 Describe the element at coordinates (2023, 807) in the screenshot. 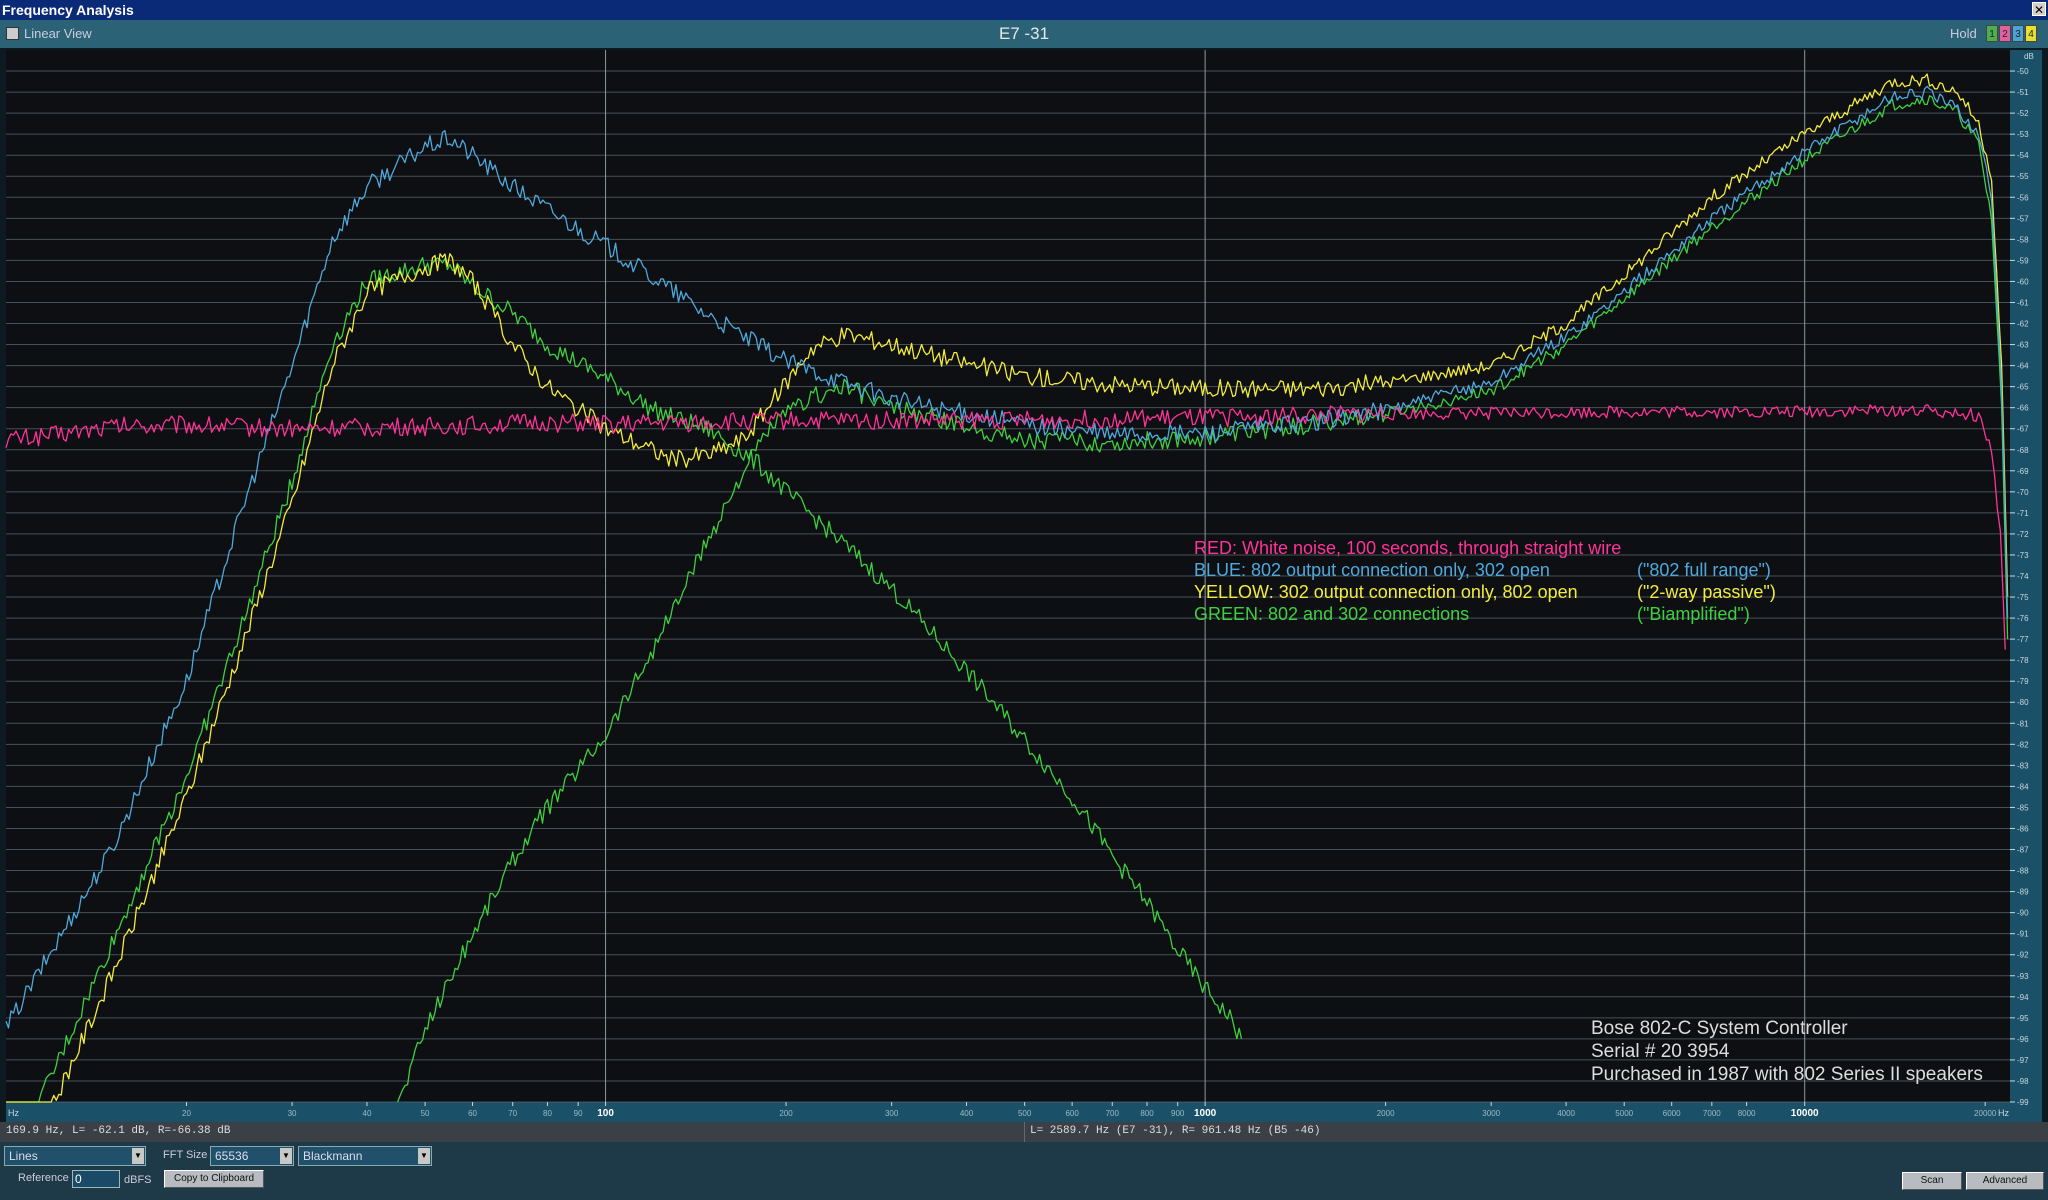

I see `y-tick-label: -85` at that location.